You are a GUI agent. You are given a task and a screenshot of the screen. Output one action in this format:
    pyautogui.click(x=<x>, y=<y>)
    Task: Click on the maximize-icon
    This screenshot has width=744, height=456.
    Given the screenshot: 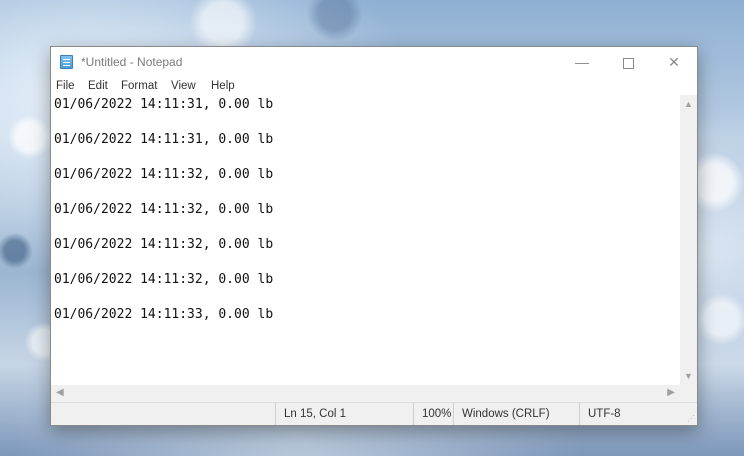 What is the action you would take?
    pyautogui.click(x=628, y=63)
    